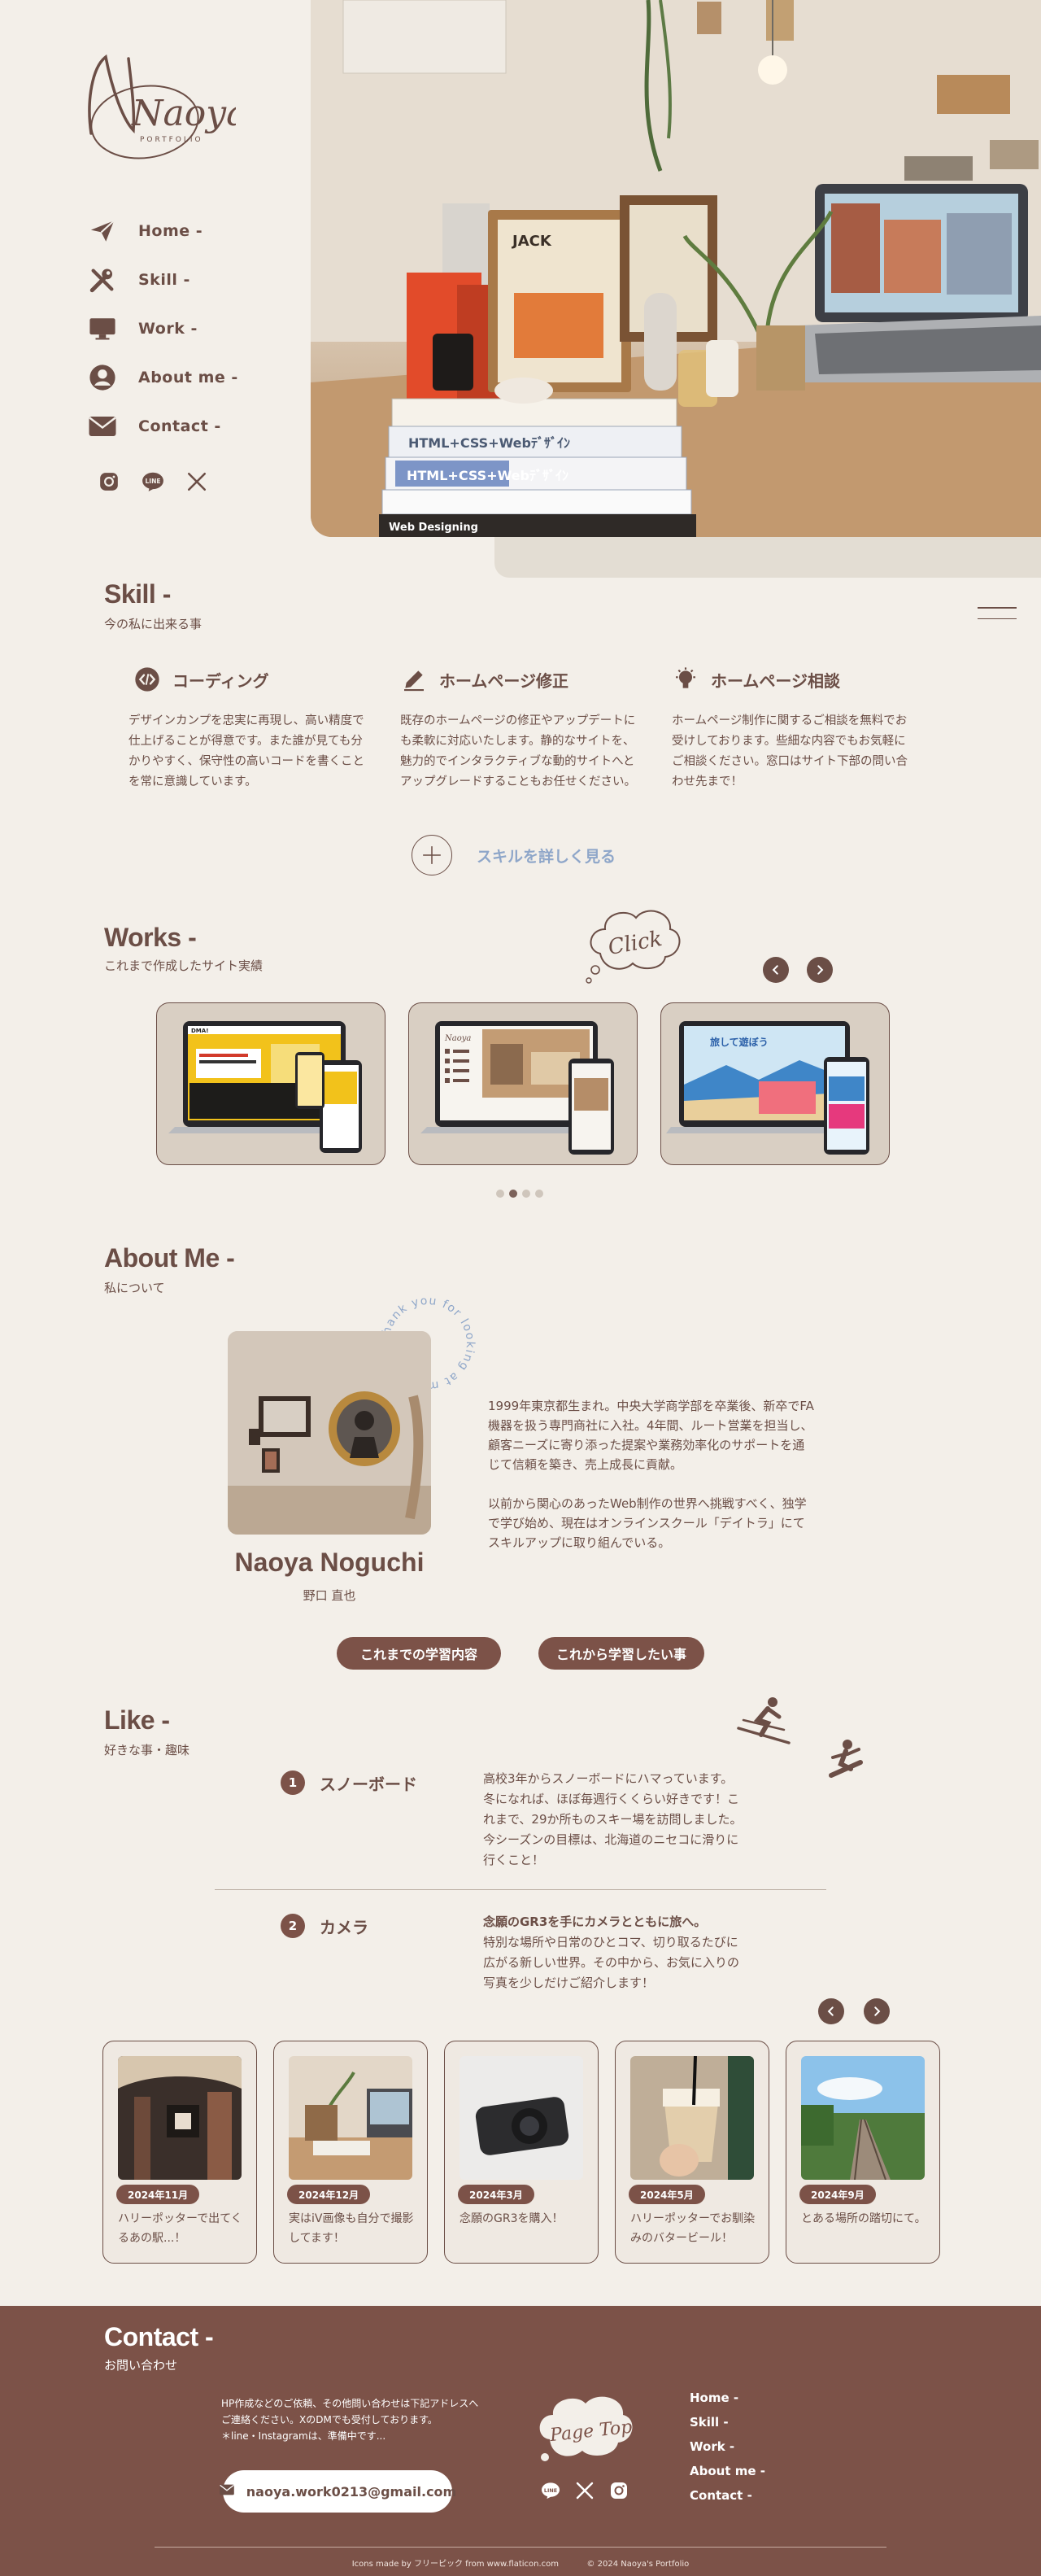 Image resolution: width=1041 pixels, height=2576 pixels. What do you see at coordinates (179, 2152) in the screenshot?
I see `photo-card-1: 2024年11月 ハリーポッターで出てくるあの駅...！` at bounding box center [179, 2152].